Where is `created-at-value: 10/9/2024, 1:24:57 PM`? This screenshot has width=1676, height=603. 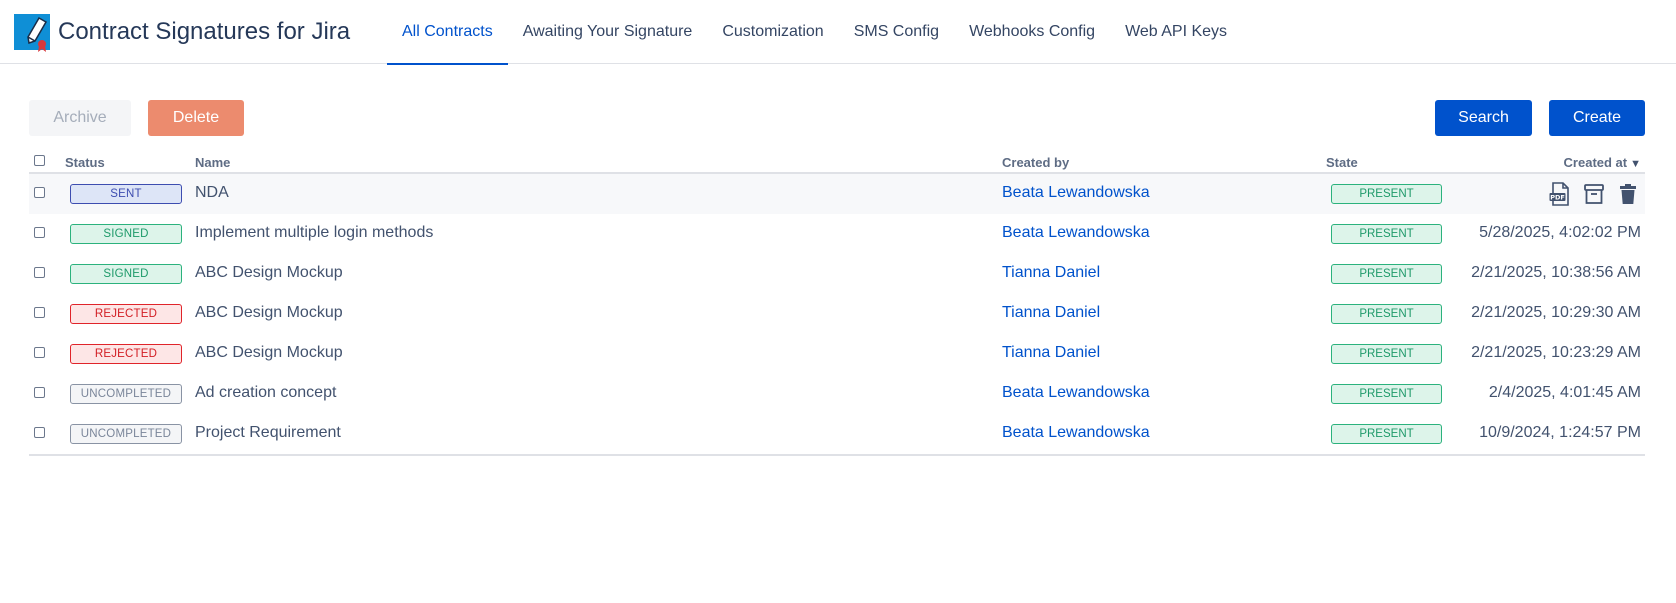
created-at-value: 10/9/2024, 1:24:57 PM is located at coordinates (1560, 432).